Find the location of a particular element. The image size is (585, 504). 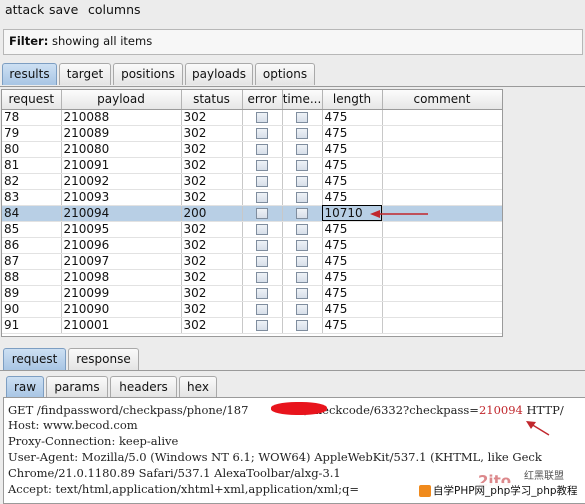

table-row: 80 210080 302 475 is located at coordinates (252, 149).